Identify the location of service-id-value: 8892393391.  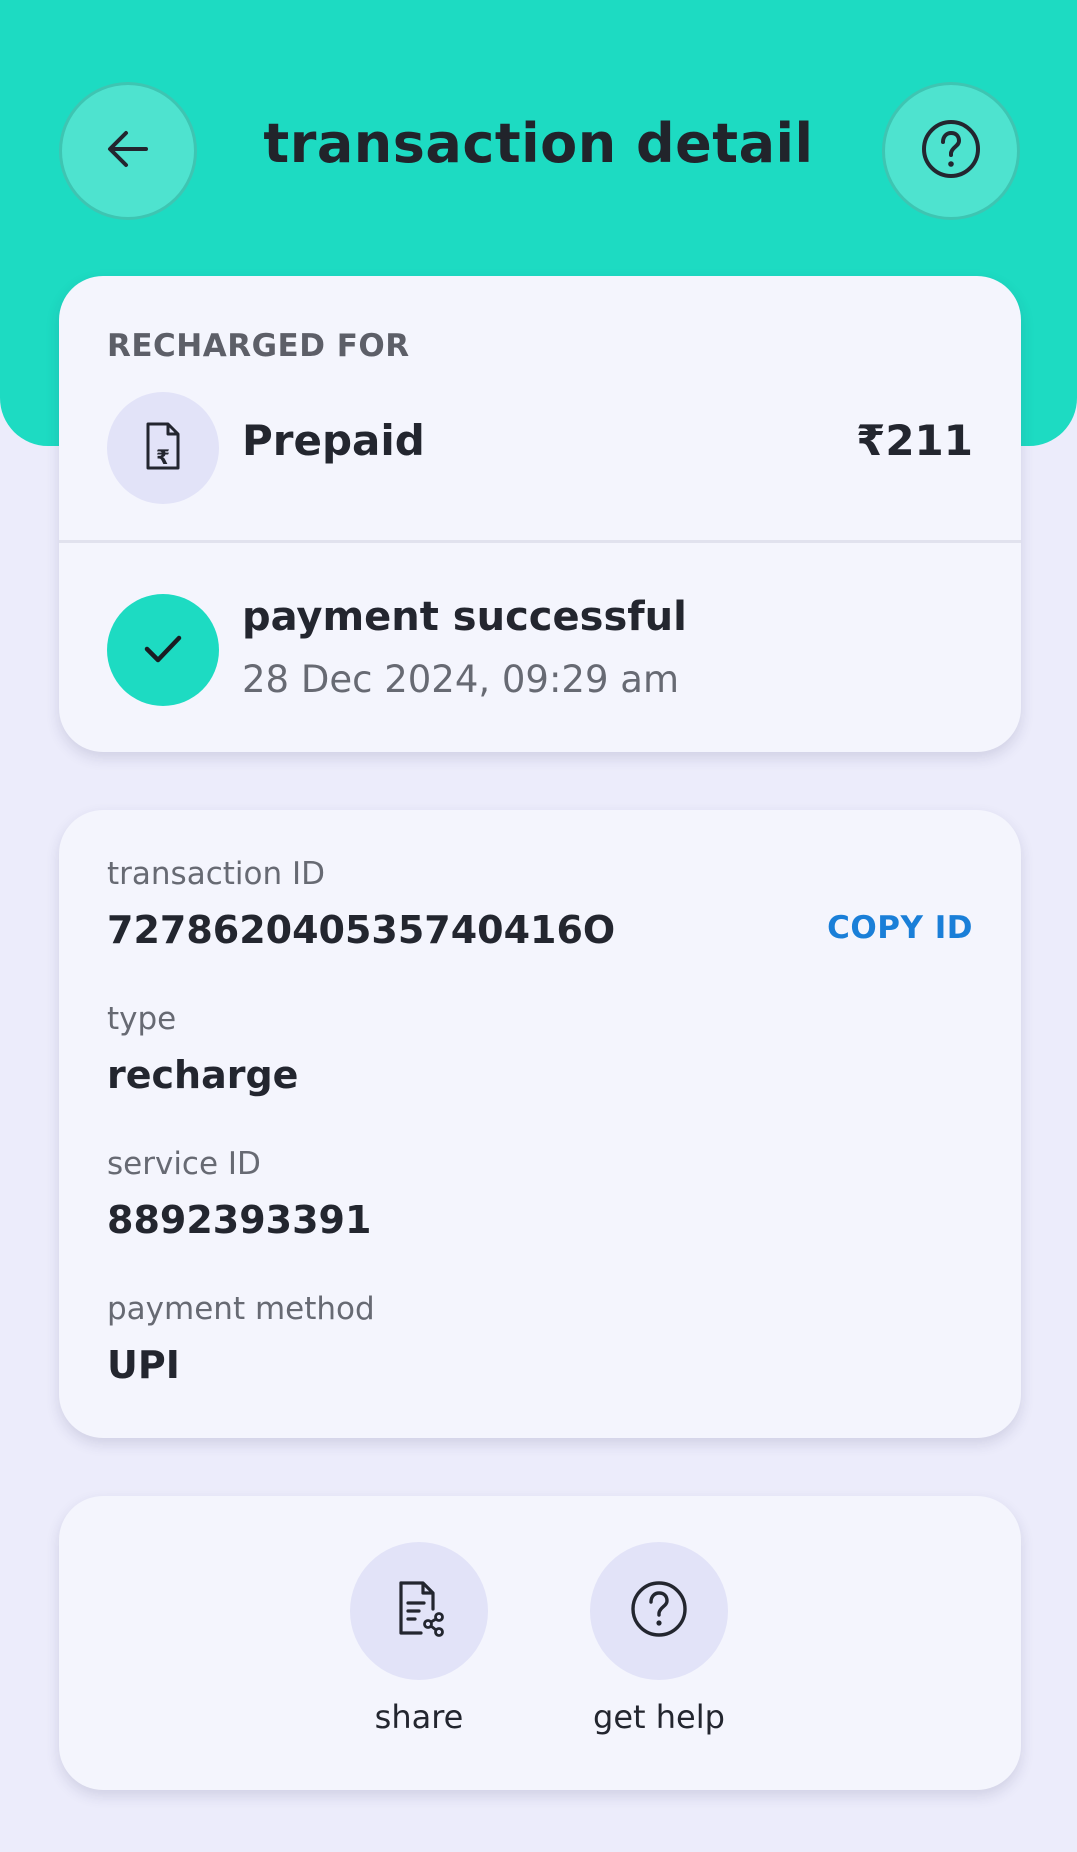
(239, 1220).